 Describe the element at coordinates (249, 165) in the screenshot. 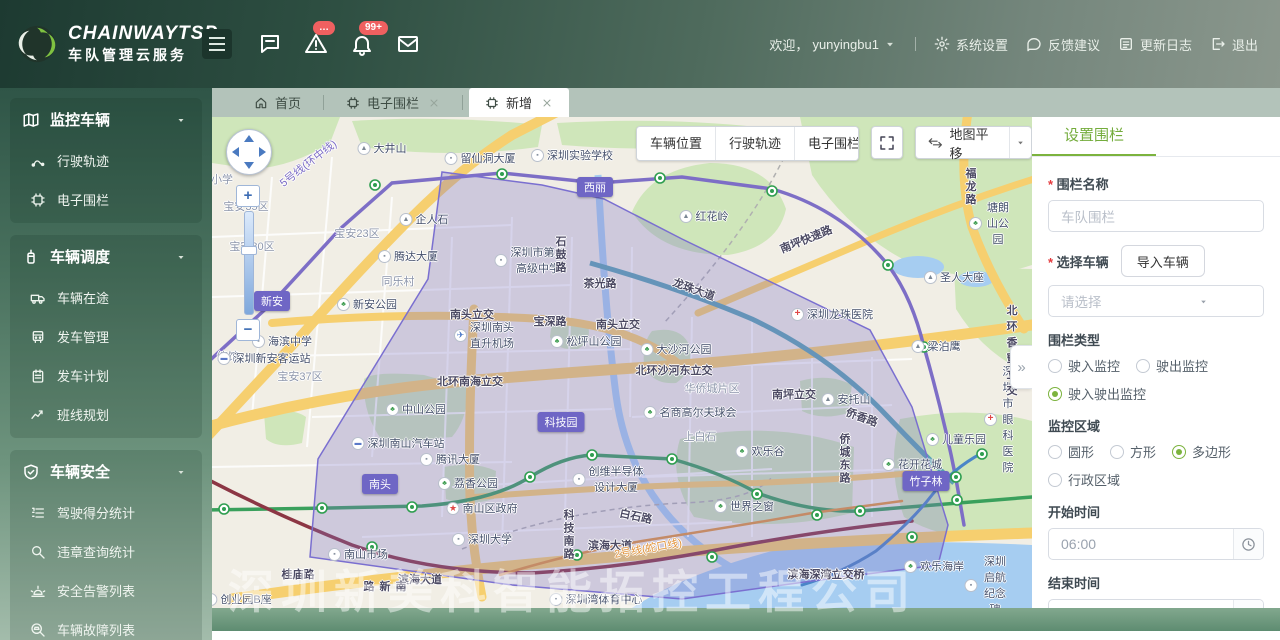

I see `pan-down-icon` at that location.